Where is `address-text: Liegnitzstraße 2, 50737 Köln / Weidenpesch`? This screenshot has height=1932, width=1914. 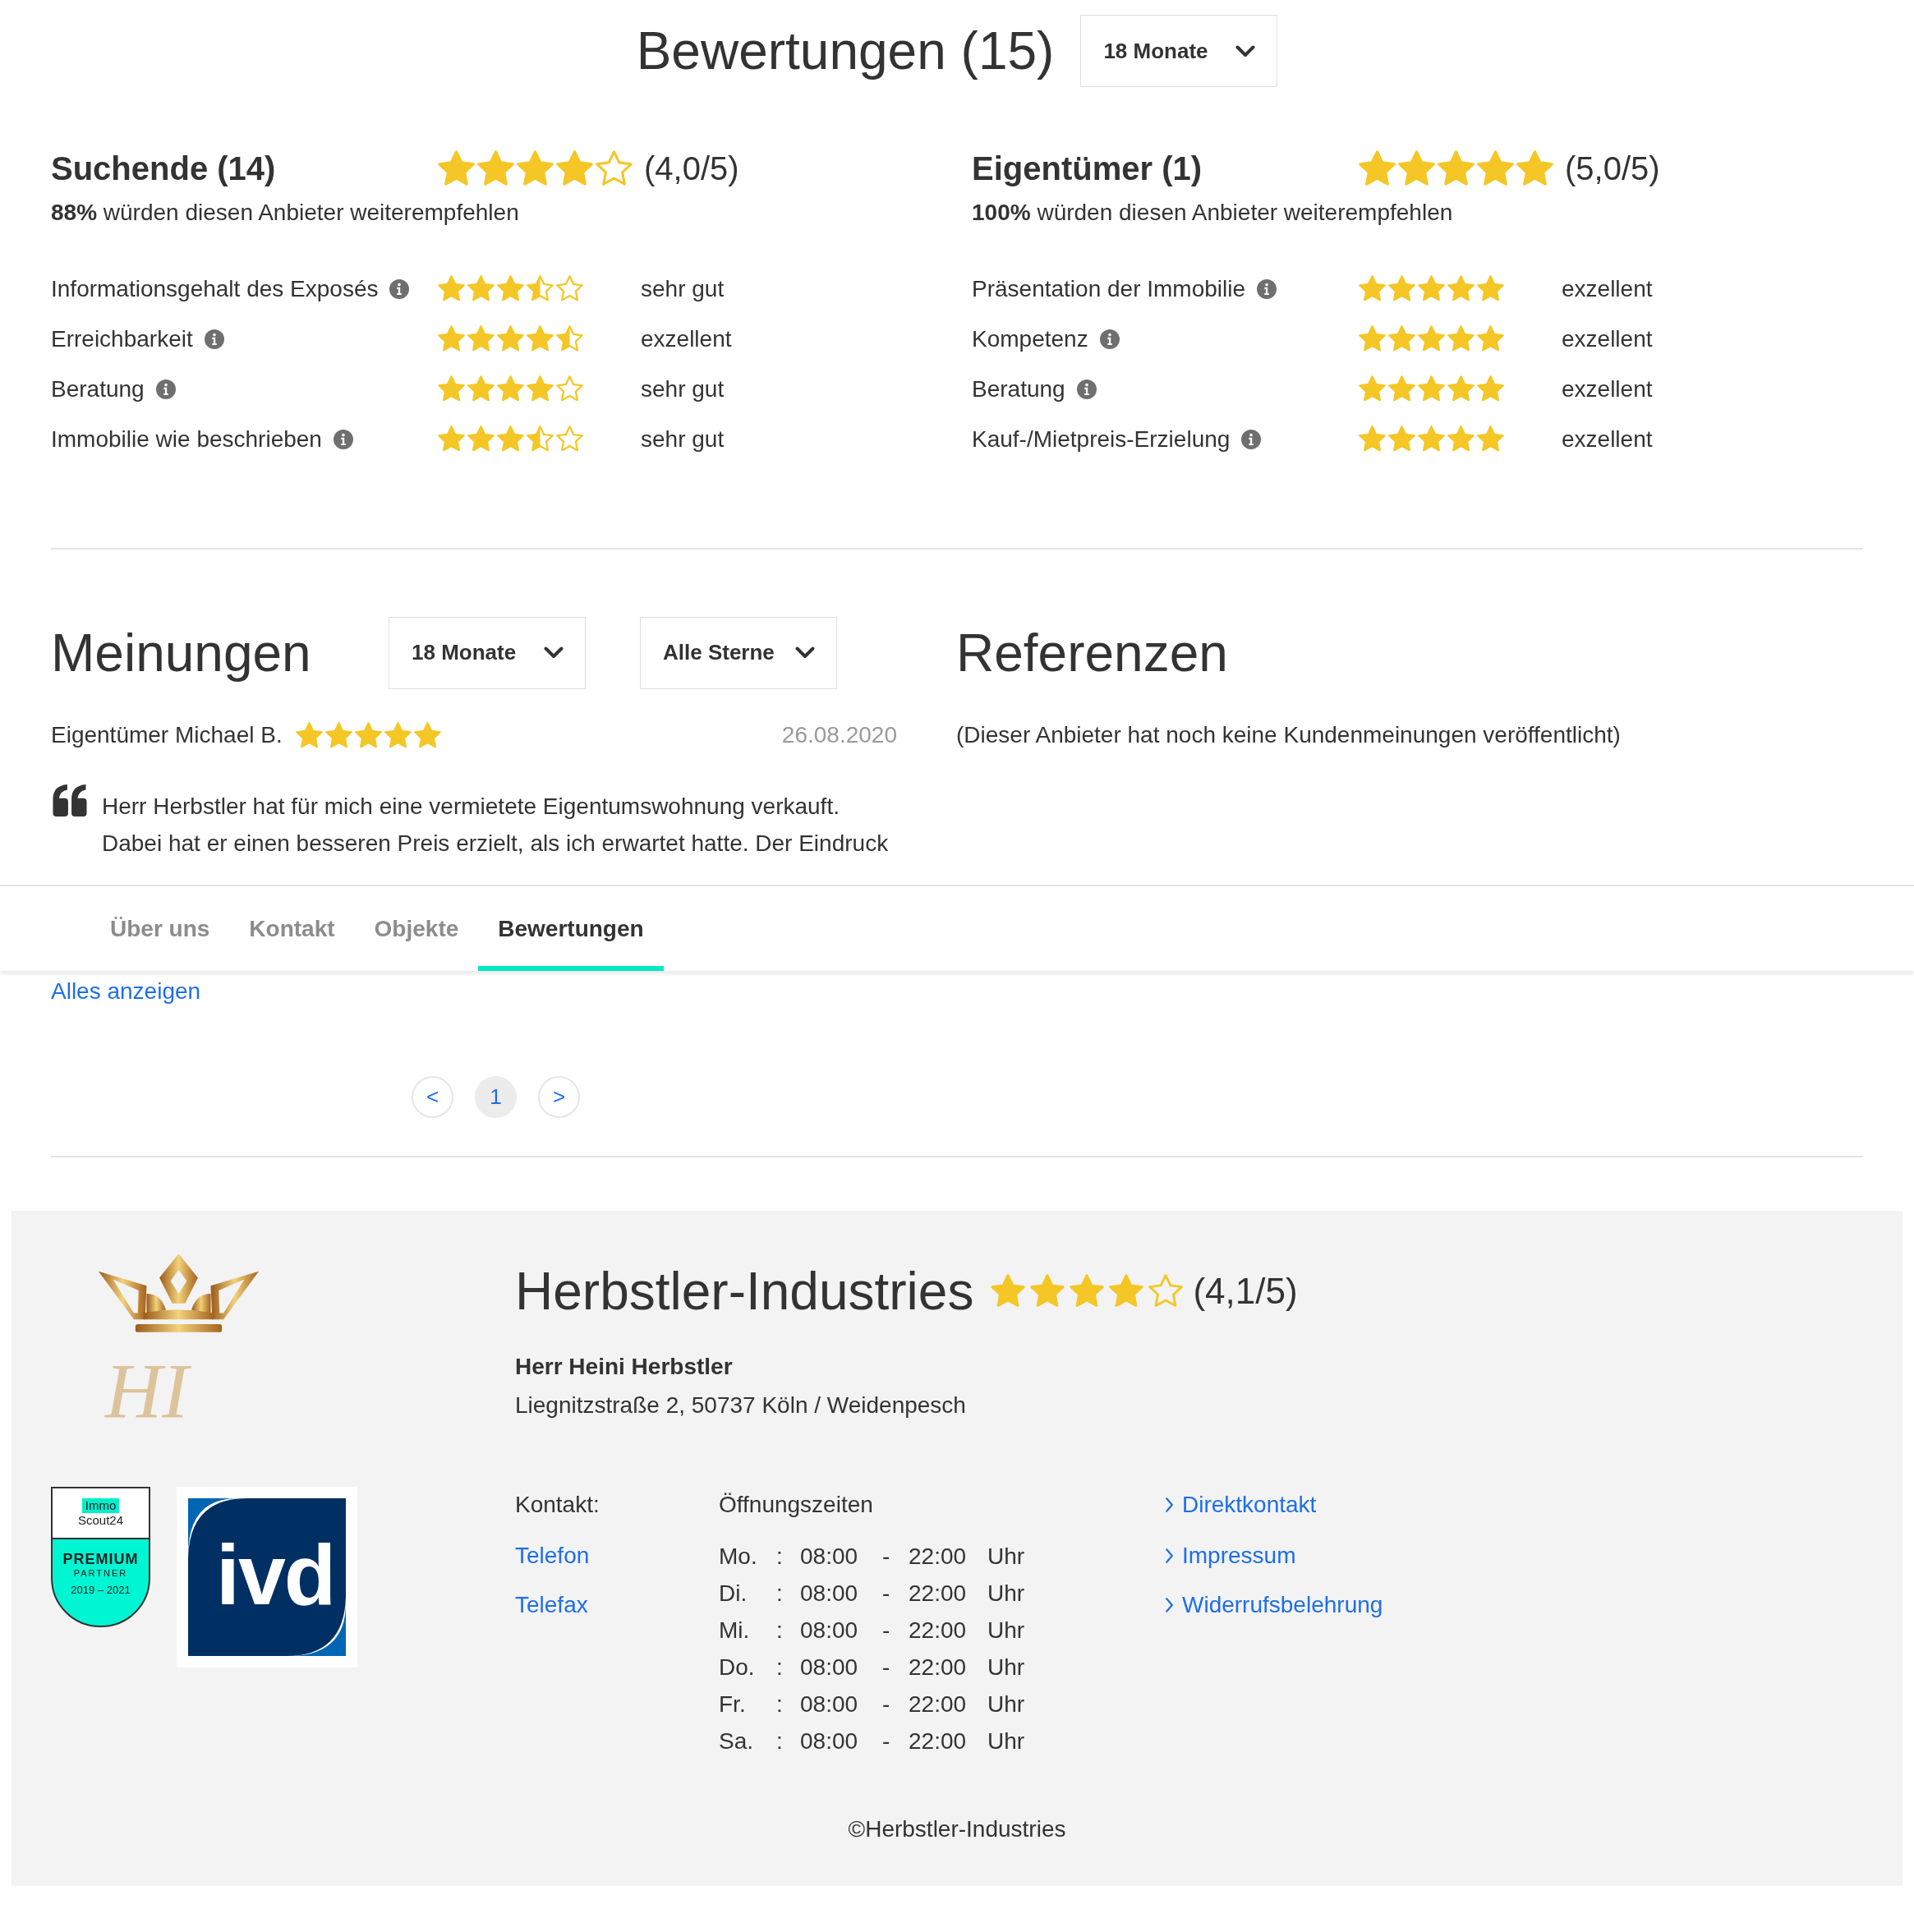
address-text: Liegnitzstraße 2, 50737 Köln / Weidenpesch is located at coordinates (741, 1405).